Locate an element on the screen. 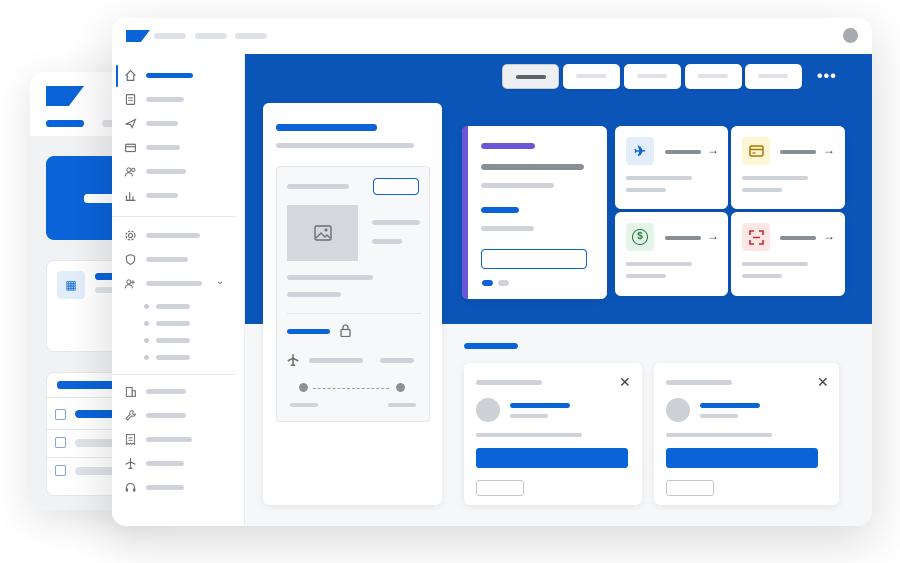 The image size is (900, 563). chevron-down-icon: ⌄ is located at coordinates (220, 281).